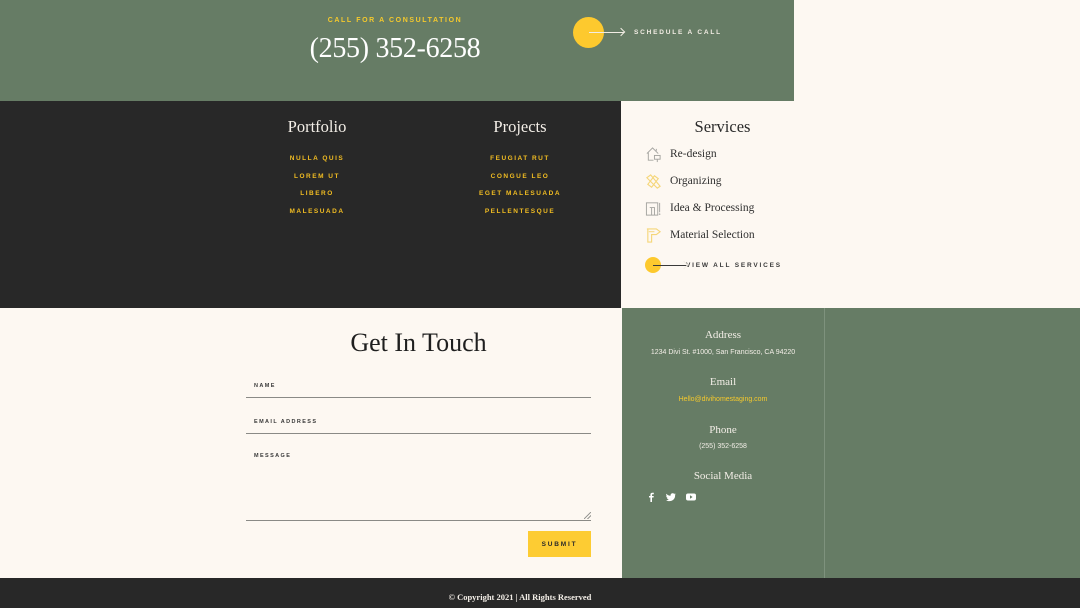 The image size is (1080, 608). What do you see at coordinates (395, 49) in the screenshot?
I see `consultation-phone: (255) 352-6258` at bounding box center [395, 49].